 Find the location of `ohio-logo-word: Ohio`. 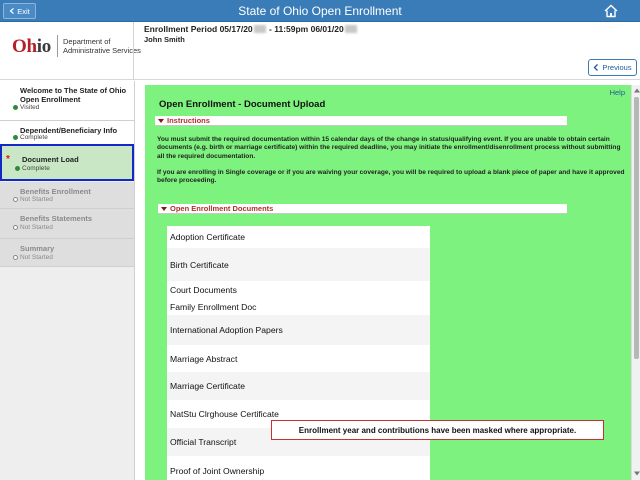

ohio-logo-word: Ohio is located at coordinates (31, 46).